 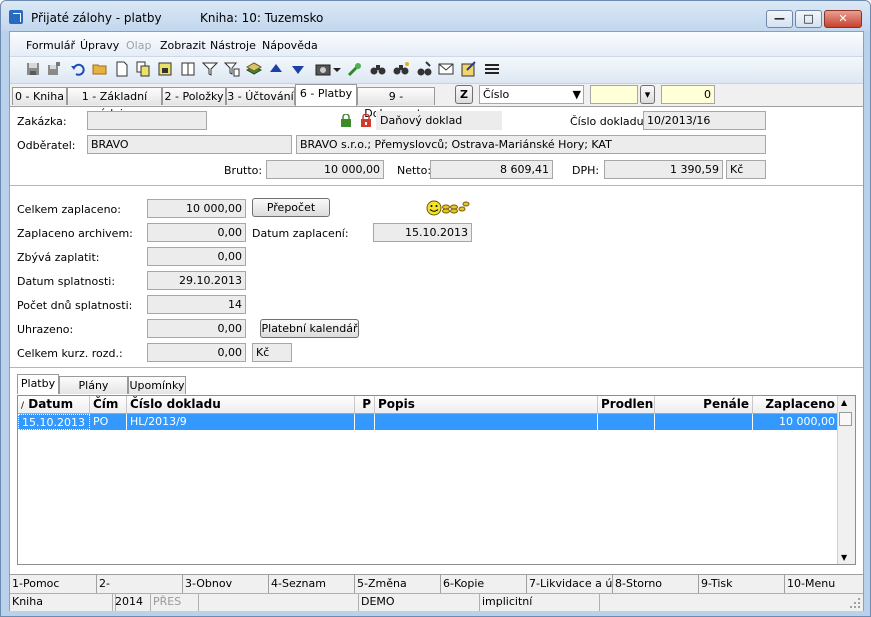 What do you see at coordinates (38, 384) in the screenshot?
I see `subtab-platby: Platby` at bounding box center [38, 384].